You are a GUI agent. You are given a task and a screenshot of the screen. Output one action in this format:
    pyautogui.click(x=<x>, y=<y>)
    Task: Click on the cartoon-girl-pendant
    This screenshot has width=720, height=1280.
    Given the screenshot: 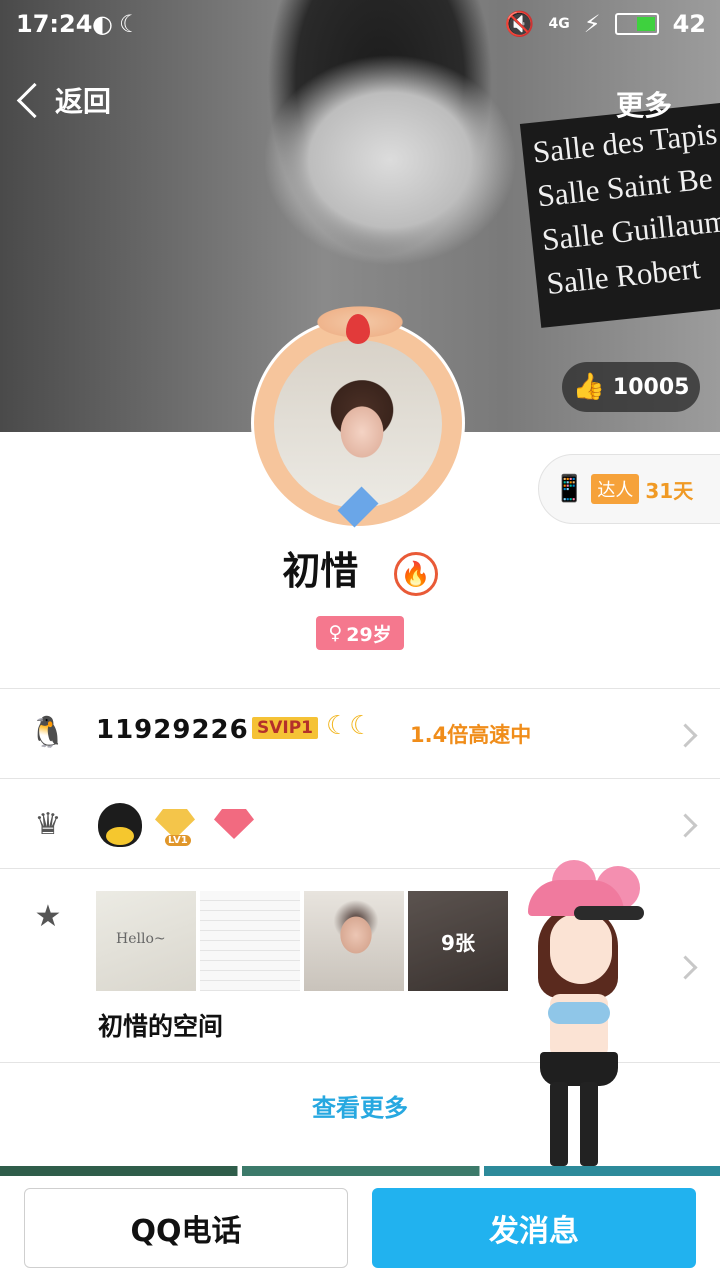 What is the action you would take?
    pyautogui.click(x=595, y=1012)
    